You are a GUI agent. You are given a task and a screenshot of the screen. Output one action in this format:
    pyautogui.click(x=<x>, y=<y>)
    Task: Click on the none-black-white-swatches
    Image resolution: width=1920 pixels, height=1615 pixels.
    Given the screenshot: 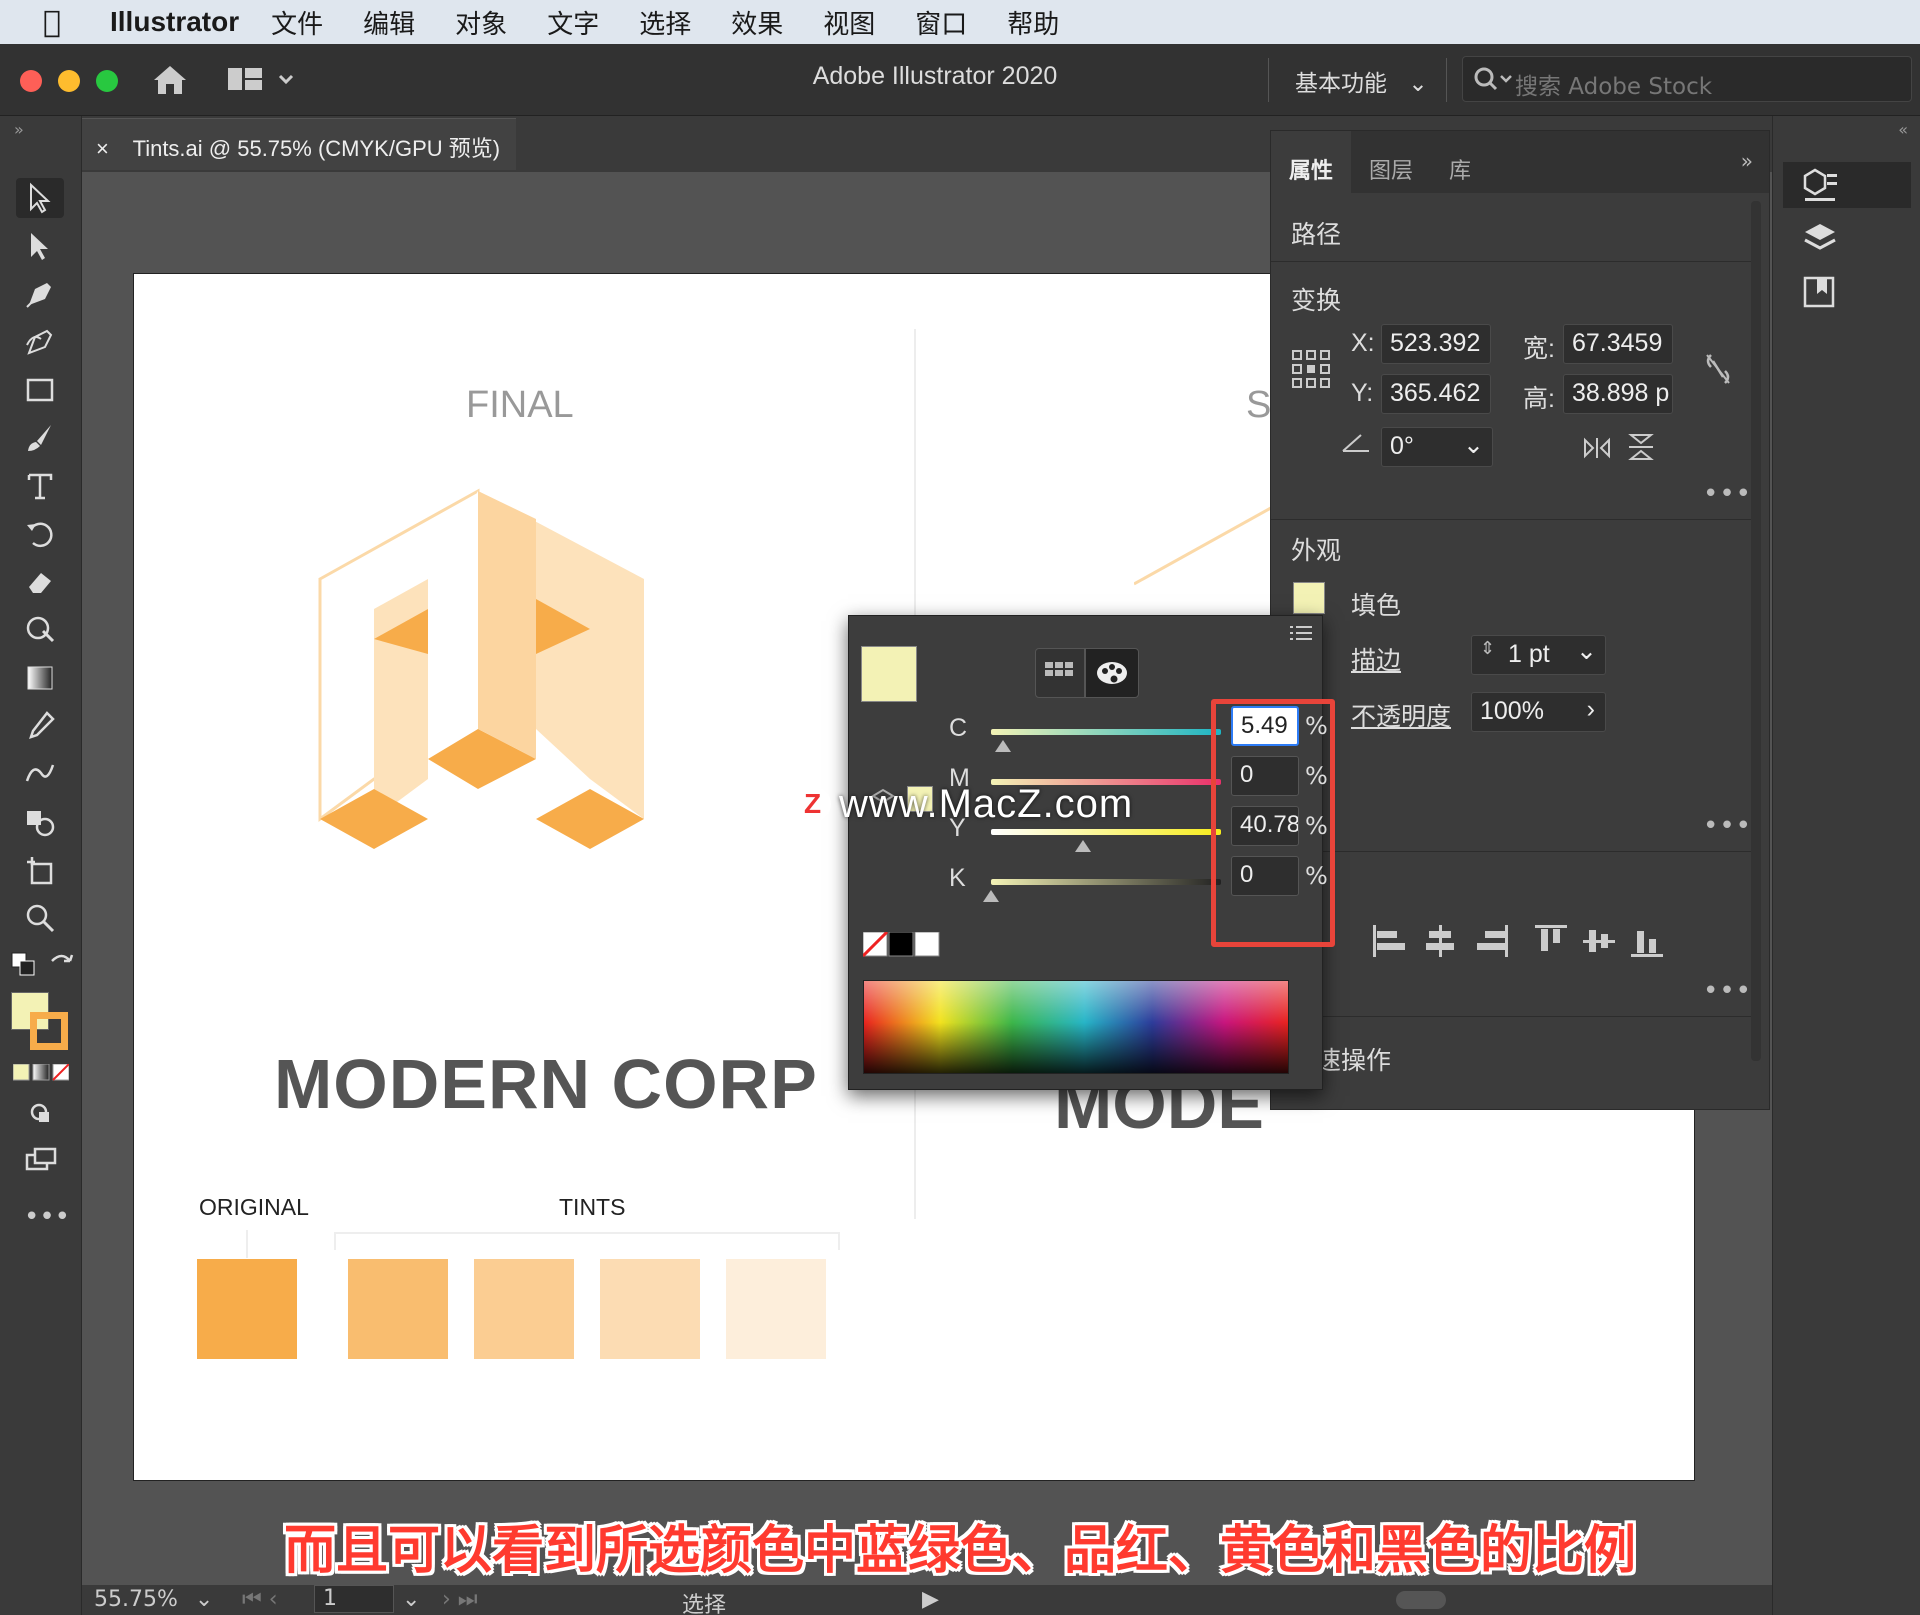 What is the action you would take?
    pyautogui.click(x=901, y=946)
    